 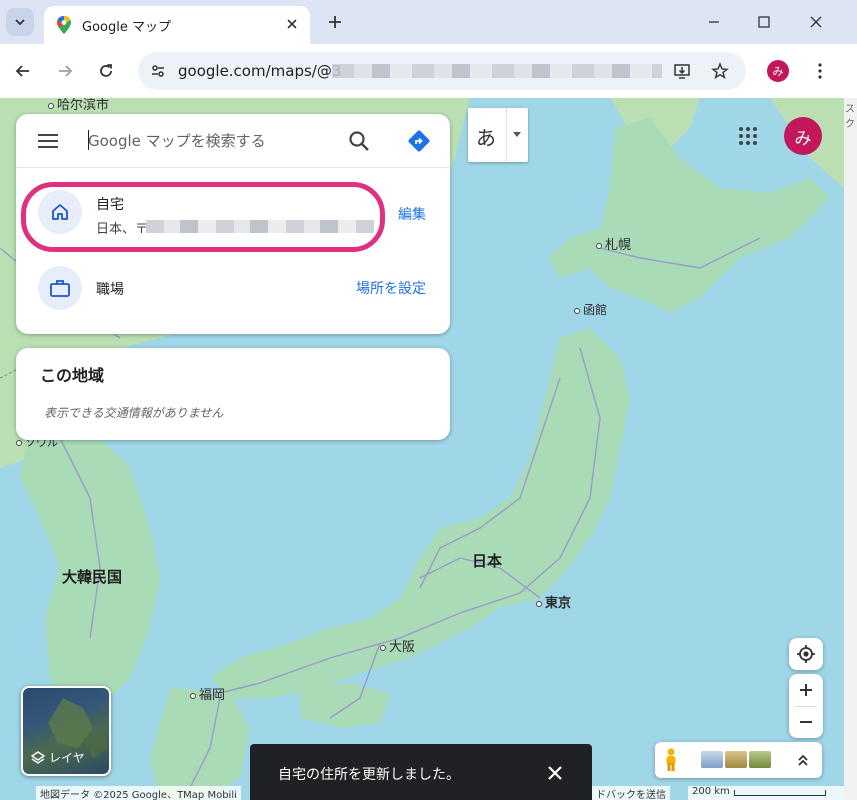 I want to click on tune-icon, so click(x=158, y=71).